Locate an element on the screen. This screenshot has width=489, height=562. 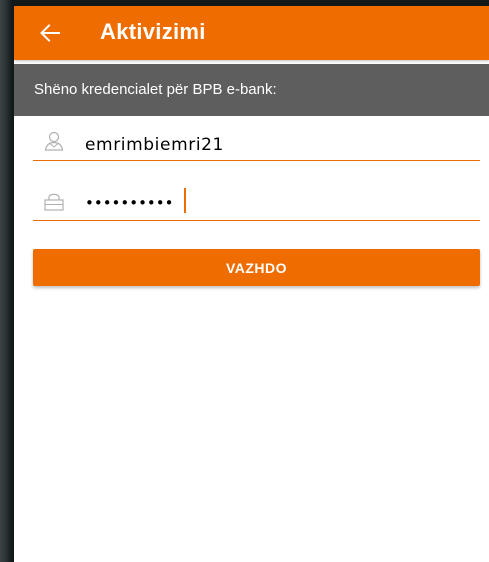
username-input: emrimbiemri21 is located at coordinates (154, 145).